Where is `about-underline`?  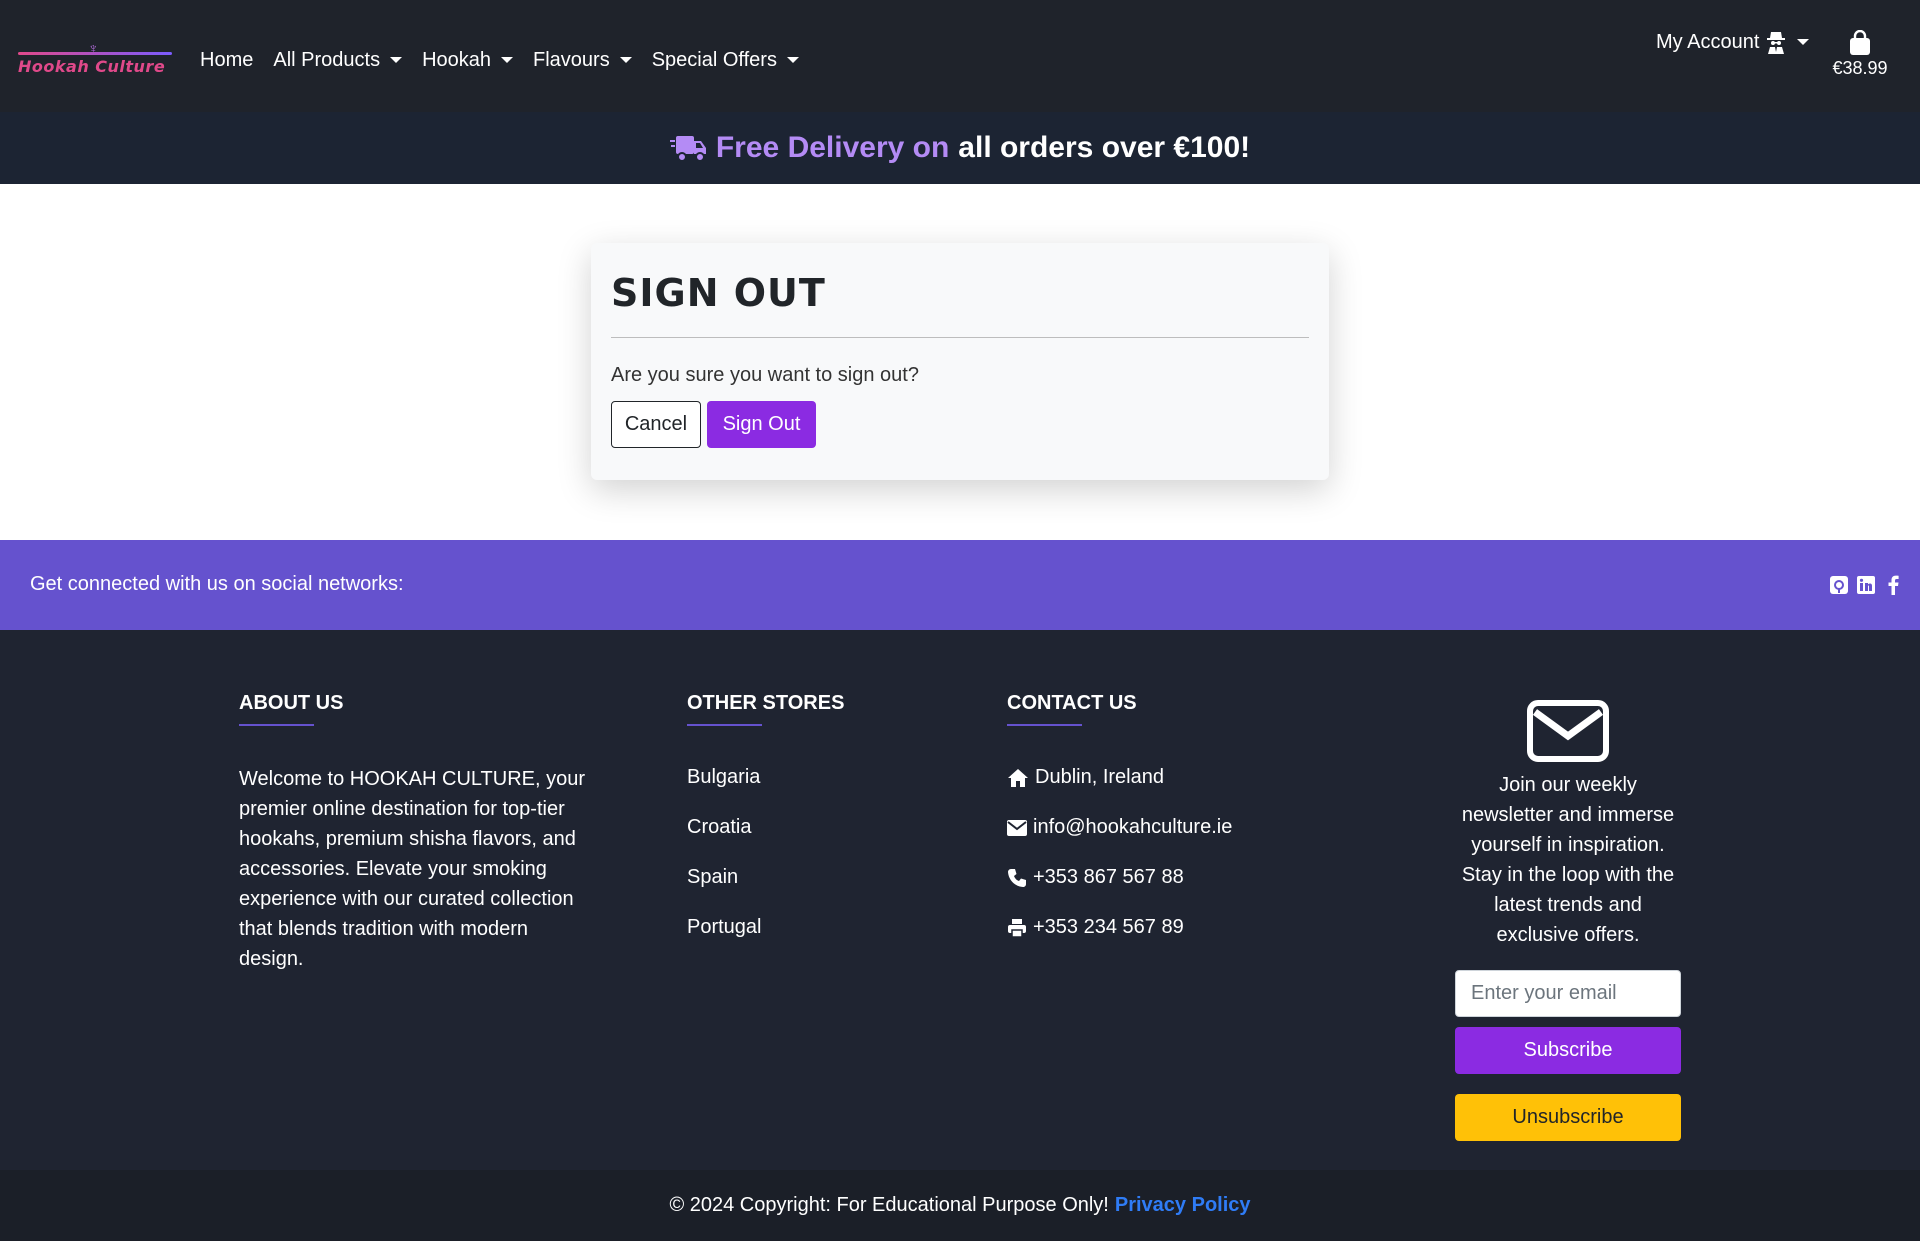
about-underline is located at coordinates (276, 725).